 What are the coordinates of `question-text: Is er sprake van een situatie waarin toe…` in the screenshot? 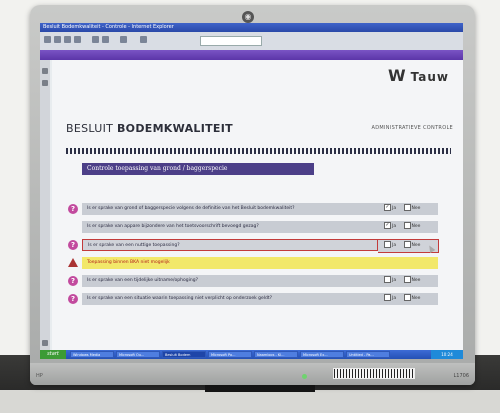 It's located at (230, 299).